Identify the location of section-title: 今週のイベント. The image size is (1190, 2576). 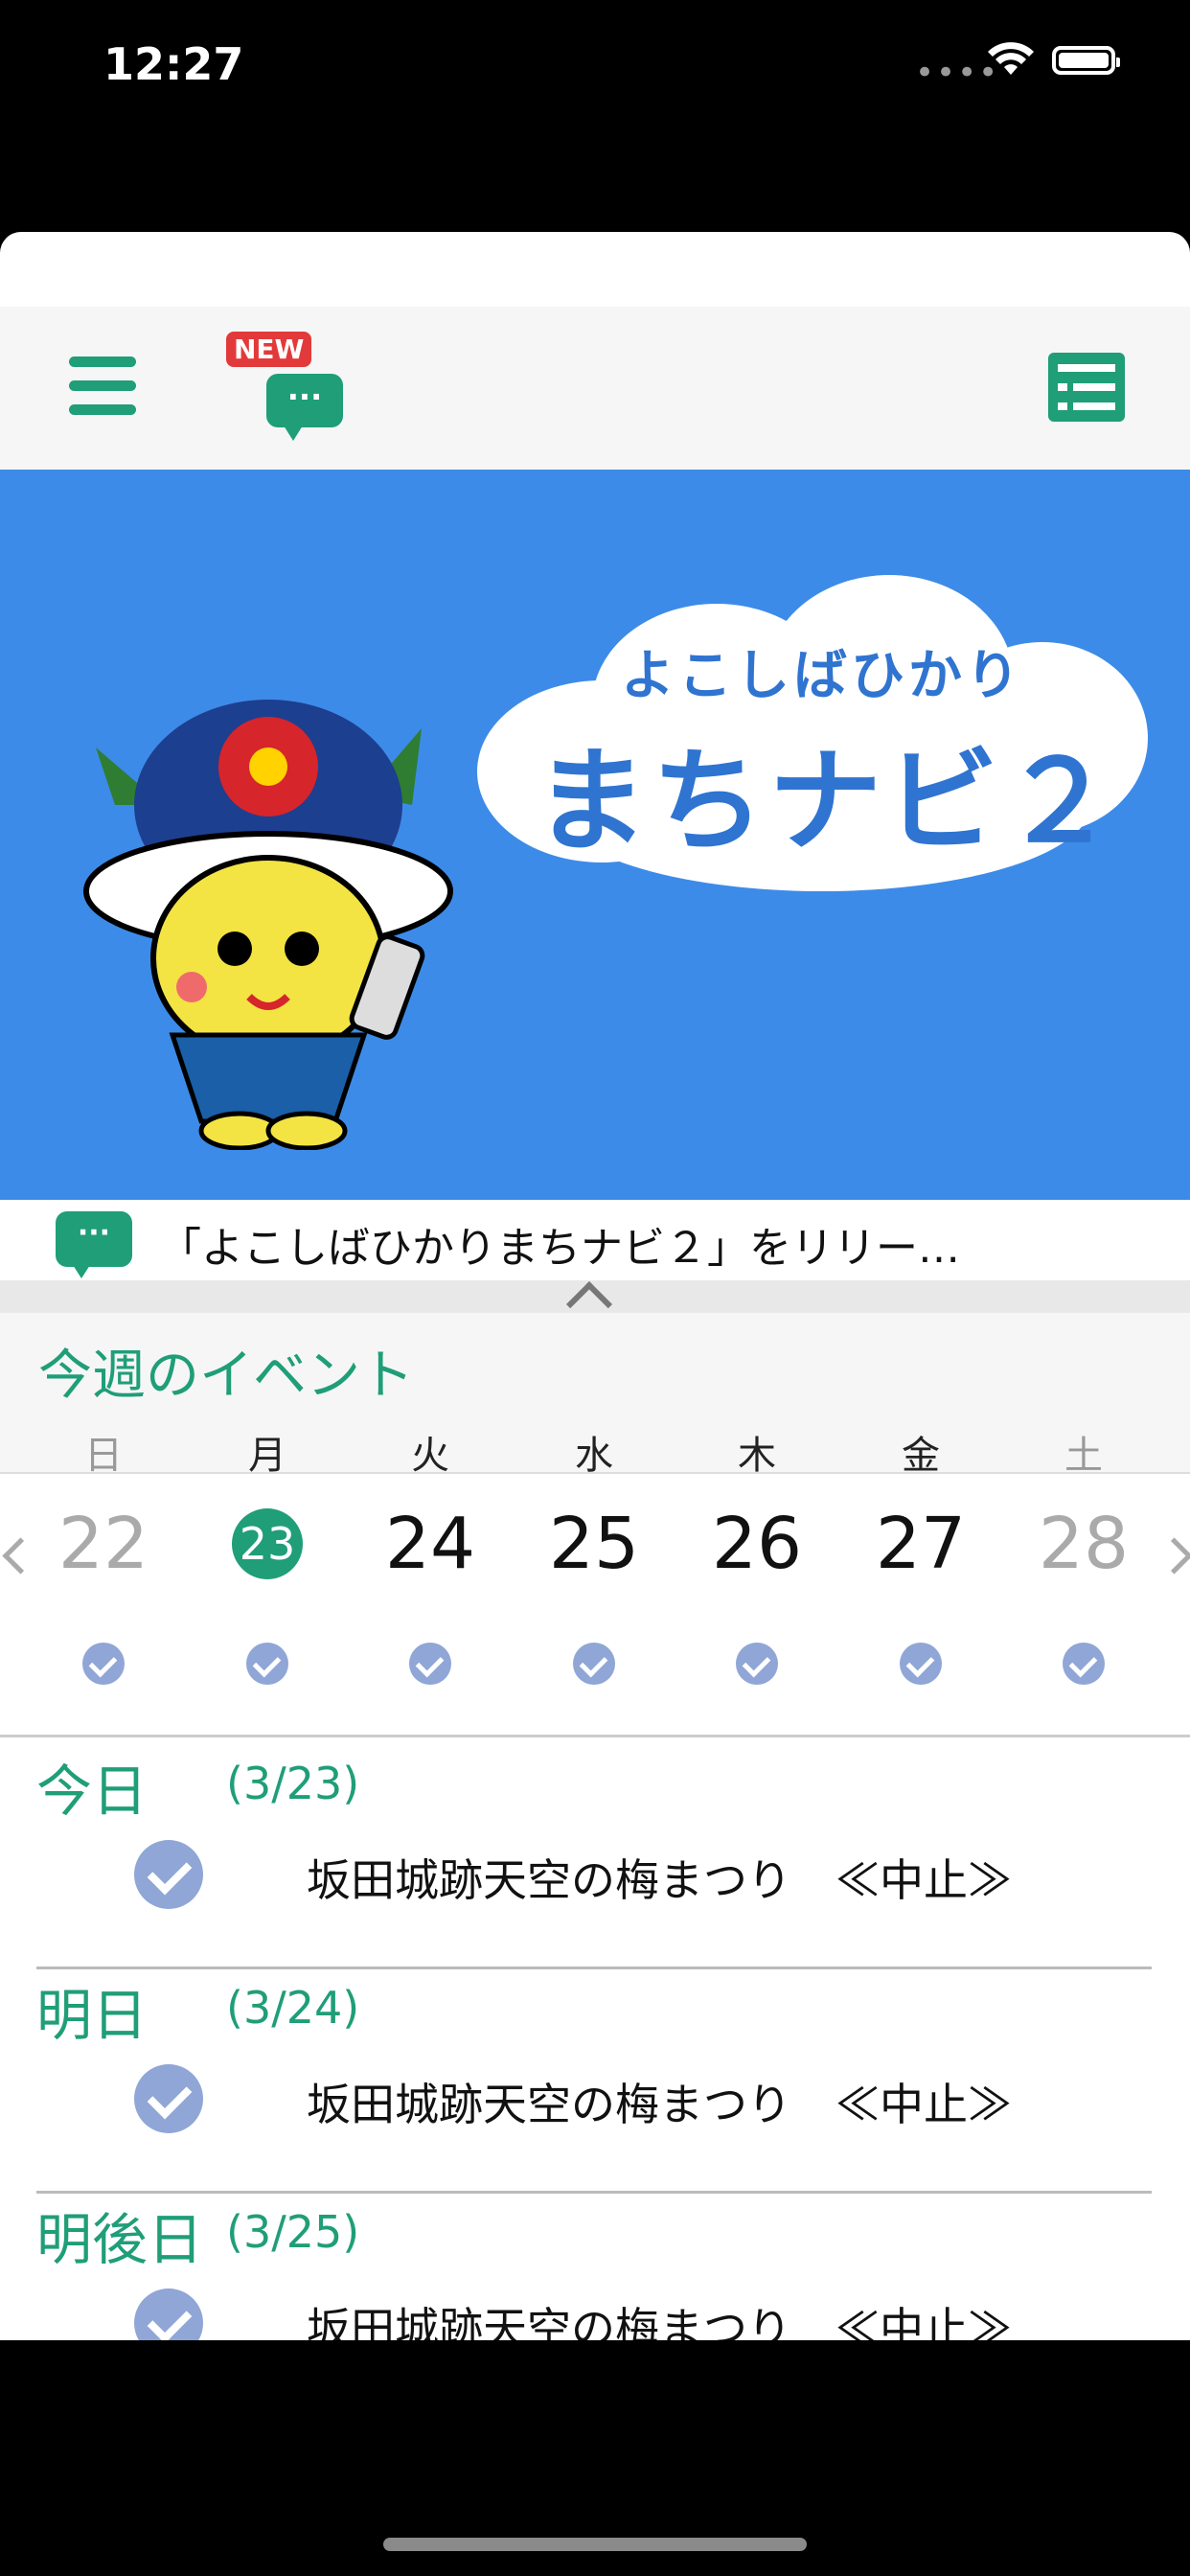
(226, 1376).